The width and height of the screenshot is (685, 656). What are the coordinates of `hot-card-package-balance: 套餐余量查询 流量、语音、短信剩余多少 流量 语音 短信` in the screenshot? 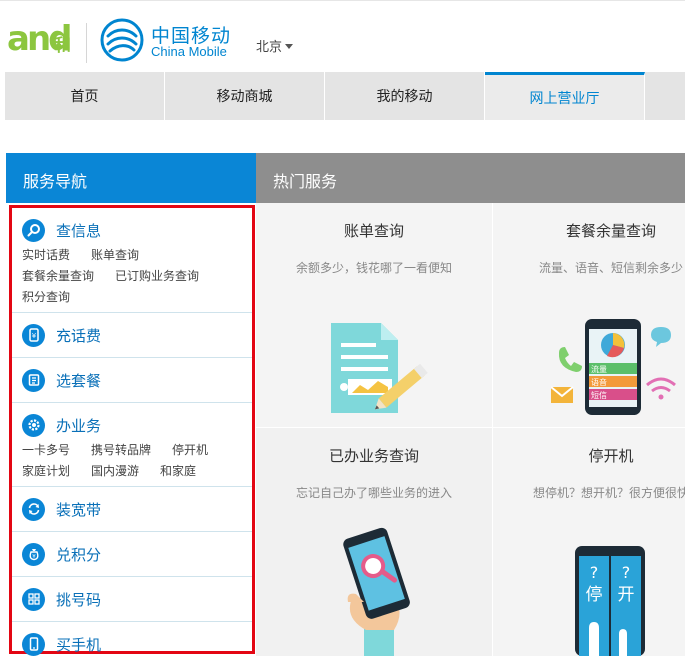 It's located at (589, 315).